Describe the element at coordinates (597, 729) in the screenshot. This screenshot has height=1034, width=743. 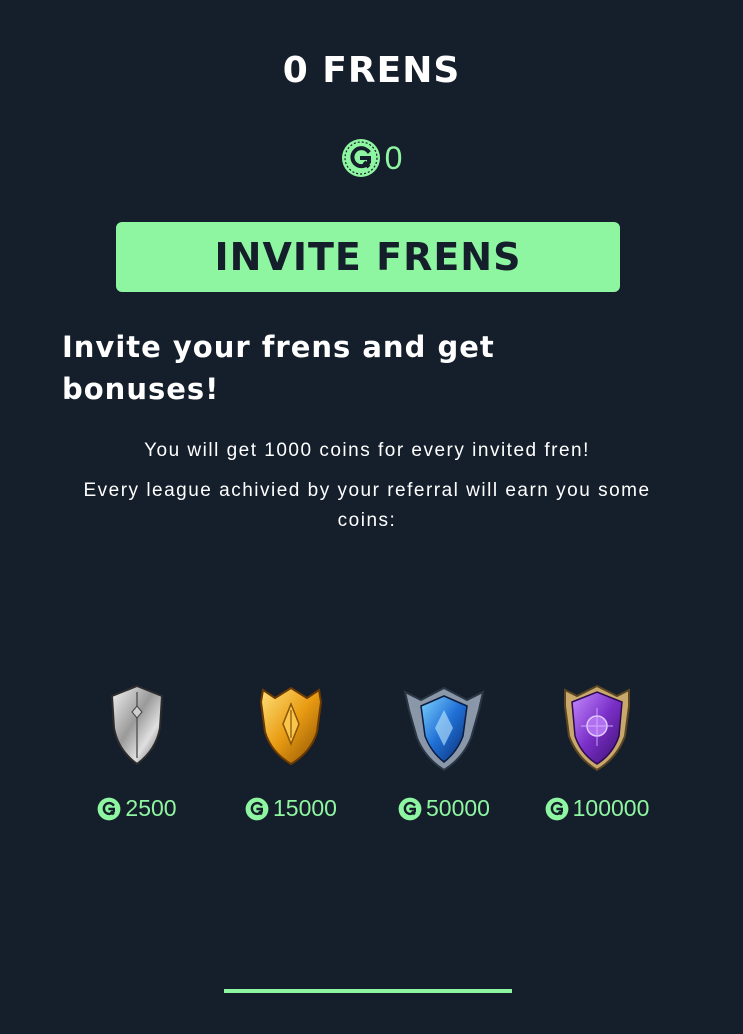
I see `purple-shield-icon` at that location.